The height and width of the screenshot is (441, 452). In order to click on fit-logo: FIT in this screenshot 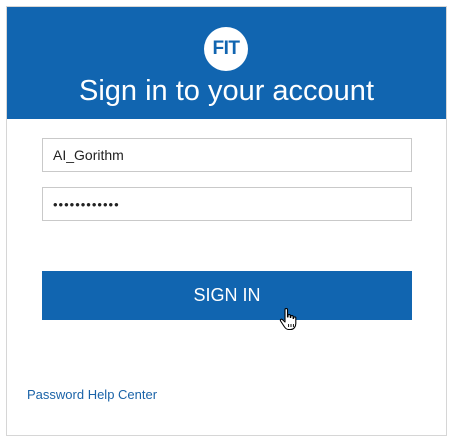, I will do `click(226, 49)`.